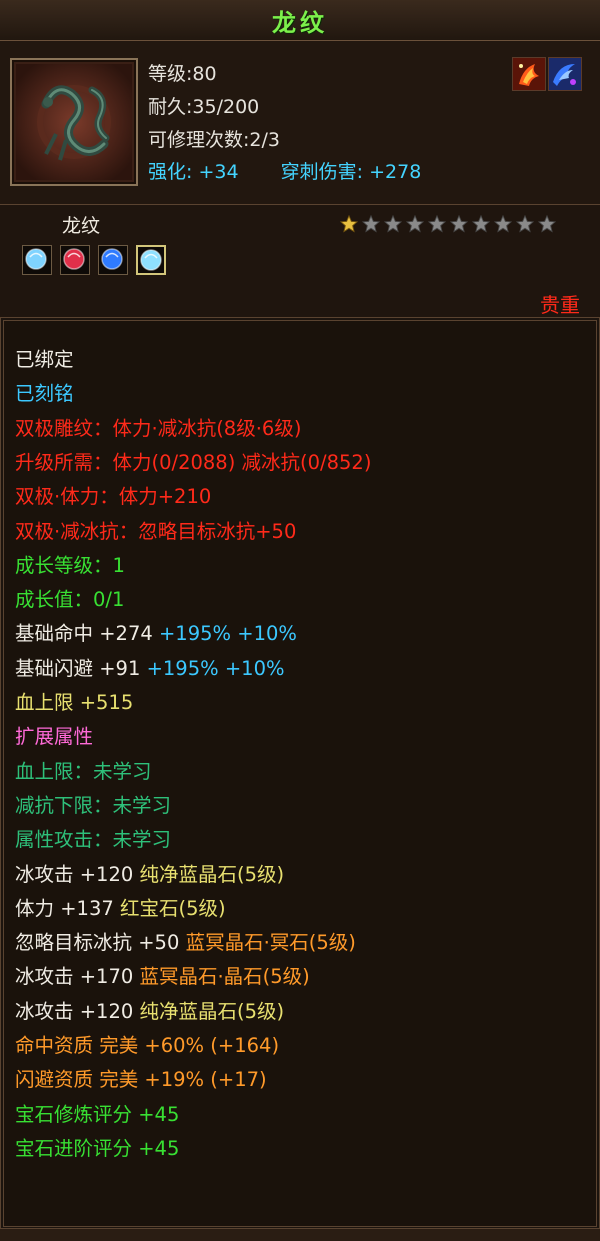  I want to click on attribute-line: 血上限：未学习, so click(83, 769).